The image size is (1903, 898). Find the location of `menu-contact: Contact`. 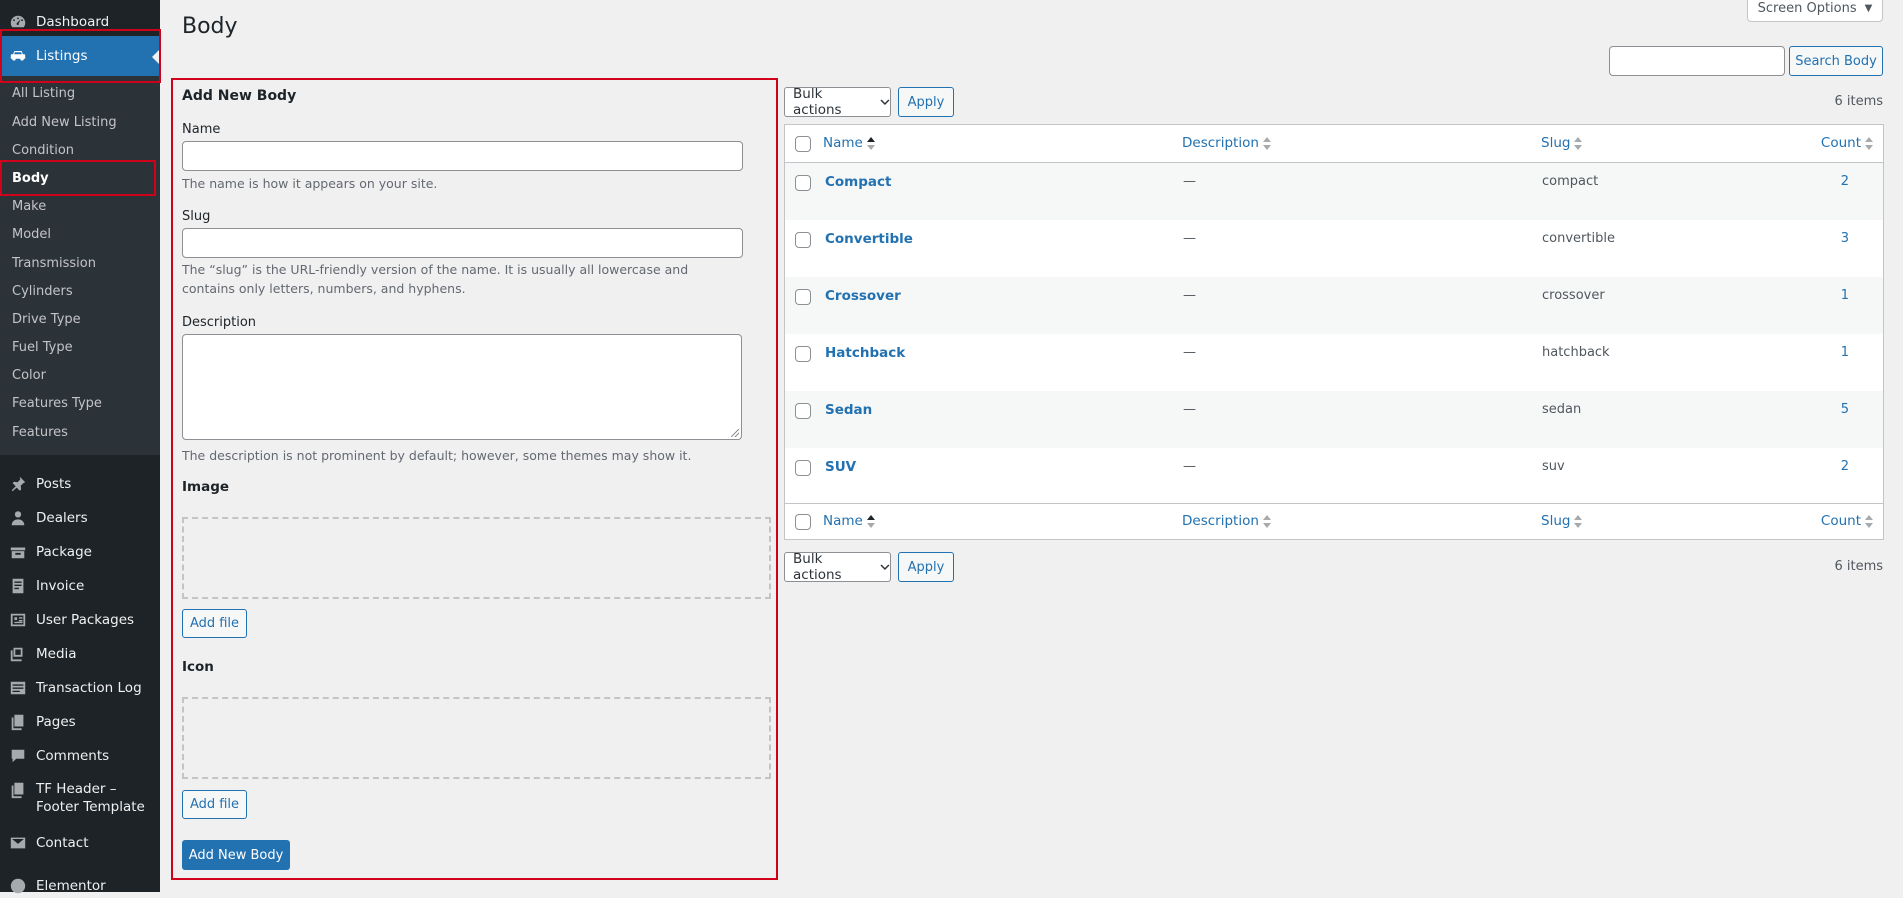

menu-contact: Contact is located at coordinates (80, 843).